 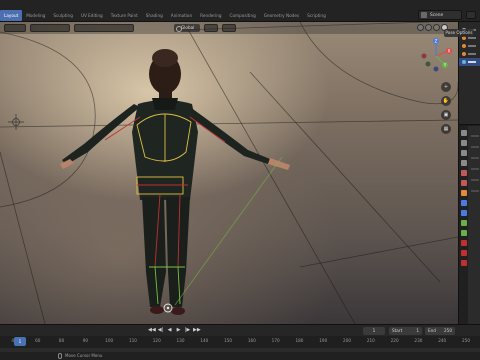 I want to click on data-tab-icon, so click(x=463, y=243).